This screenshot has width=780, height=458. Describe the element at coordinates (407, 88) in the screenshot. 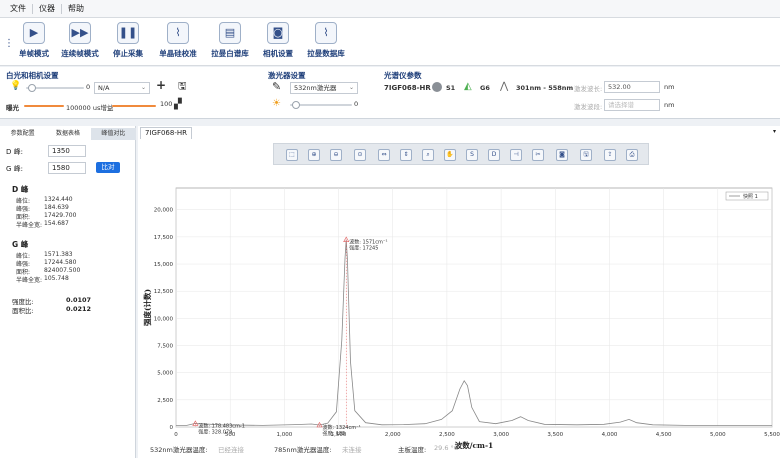

I see `spectrometer-model: 7IGF068-HR` at that location.